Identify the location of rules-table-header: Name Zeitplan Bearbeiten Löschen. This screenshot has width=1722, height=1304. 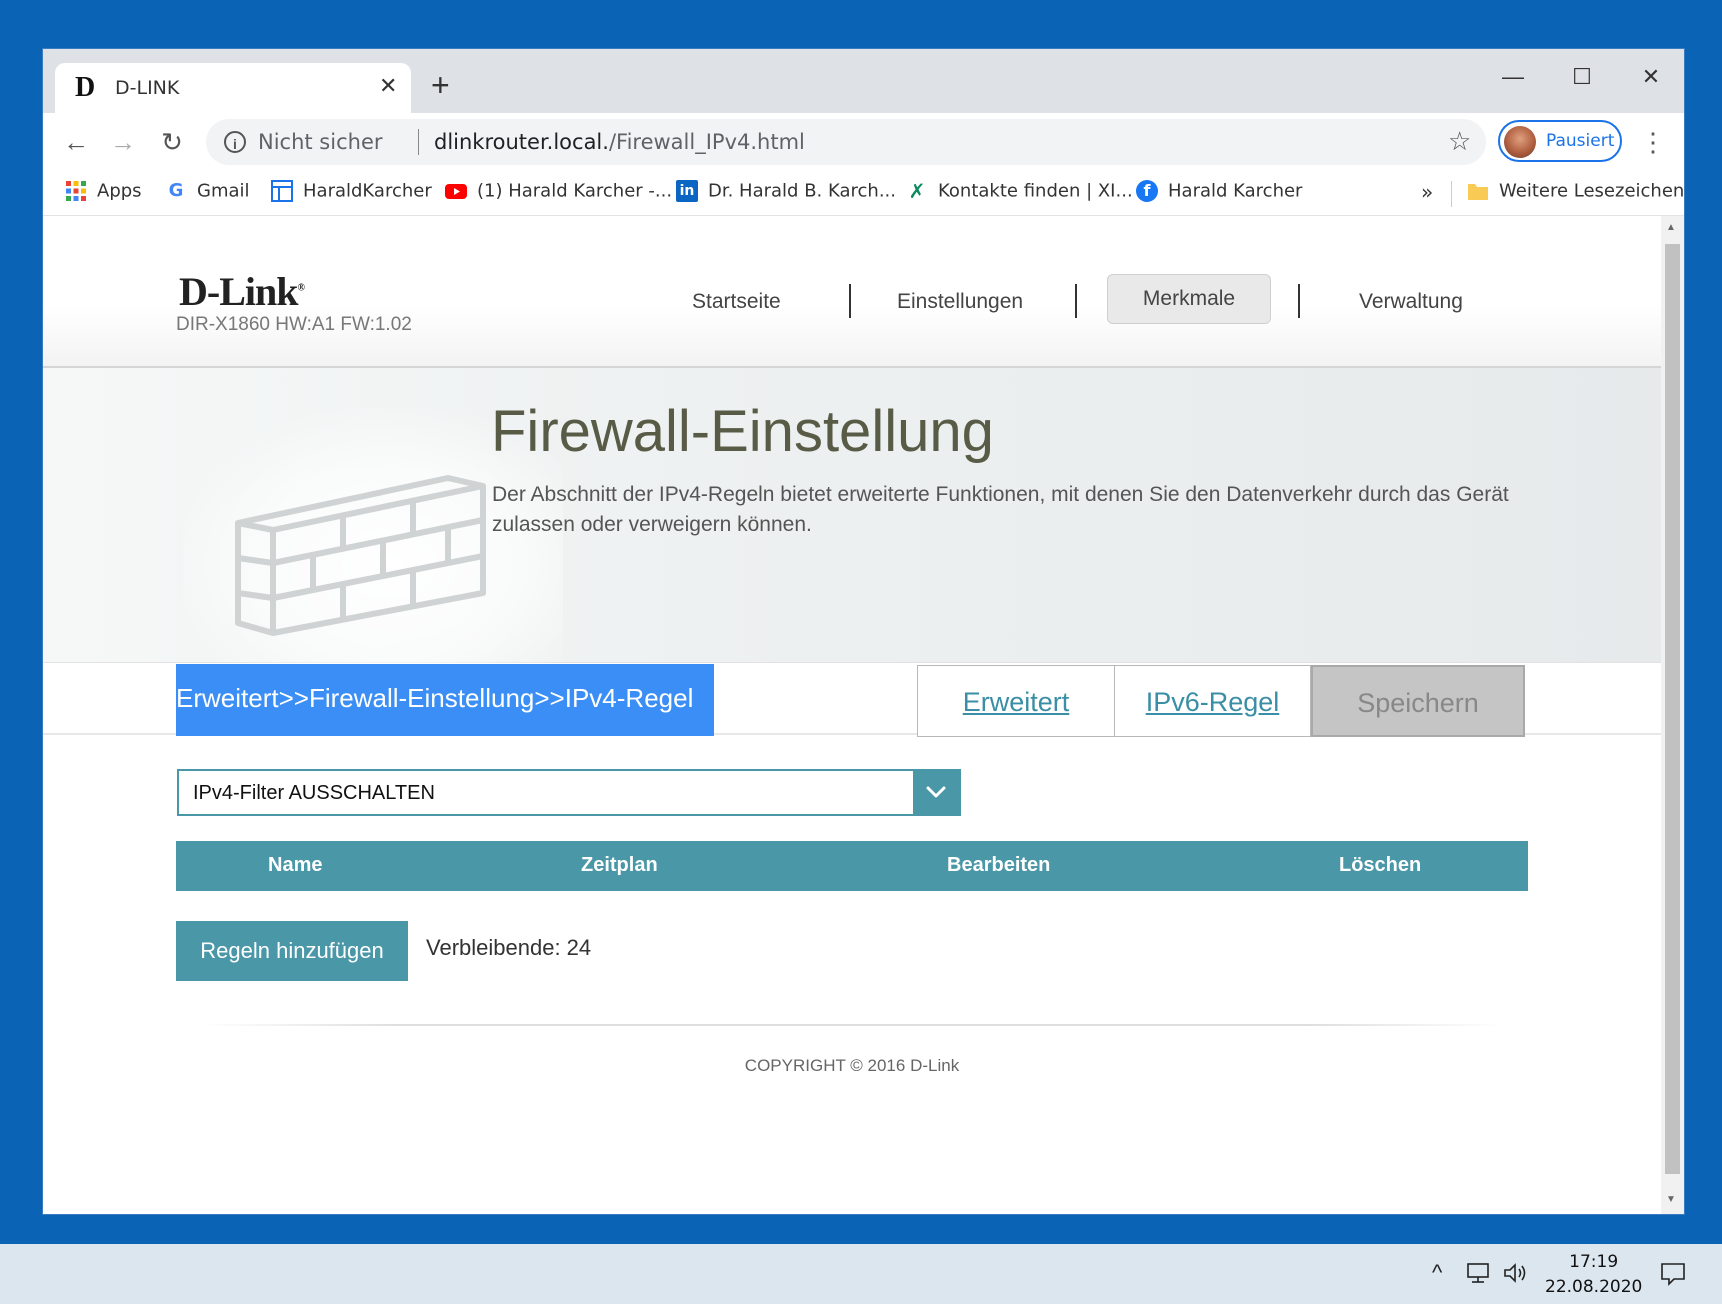
(852, 866).